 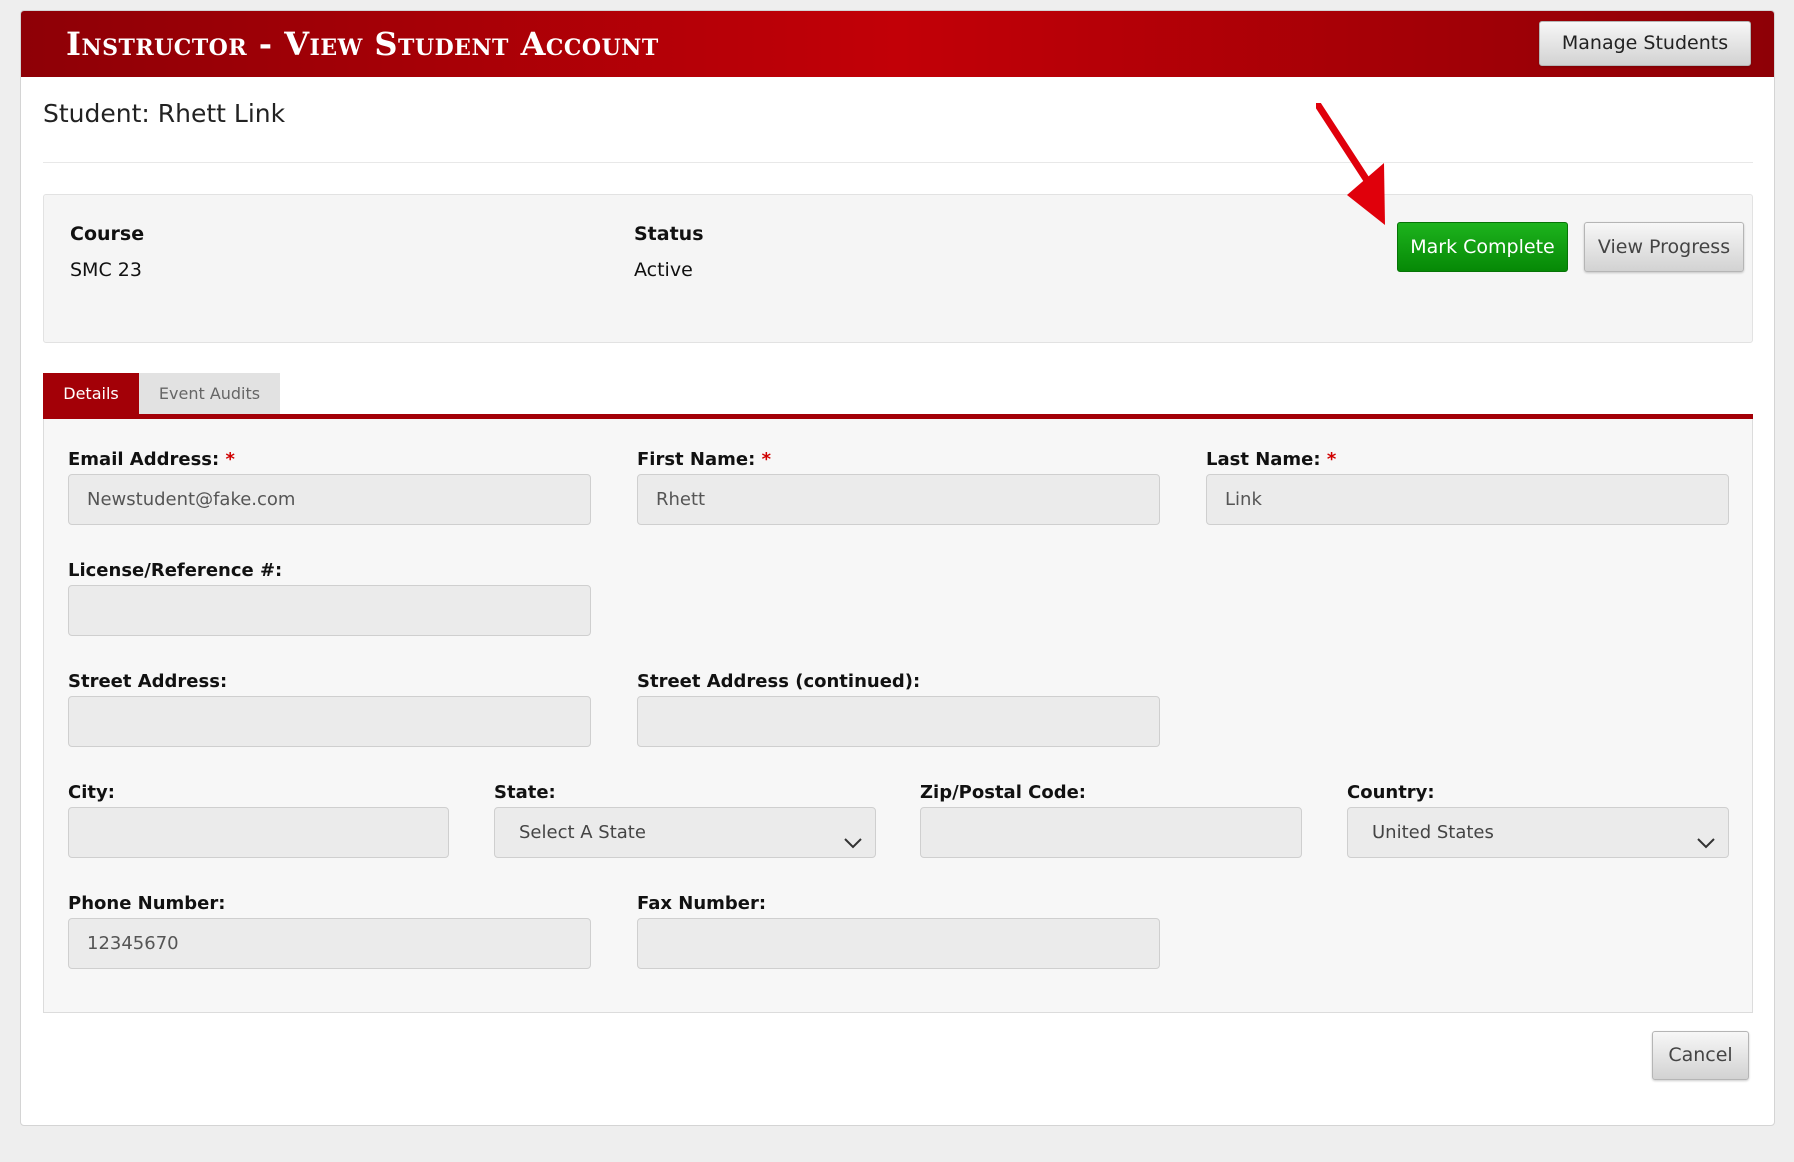 I want to click on red-arrow-icon, so click(x=1355, y=166).